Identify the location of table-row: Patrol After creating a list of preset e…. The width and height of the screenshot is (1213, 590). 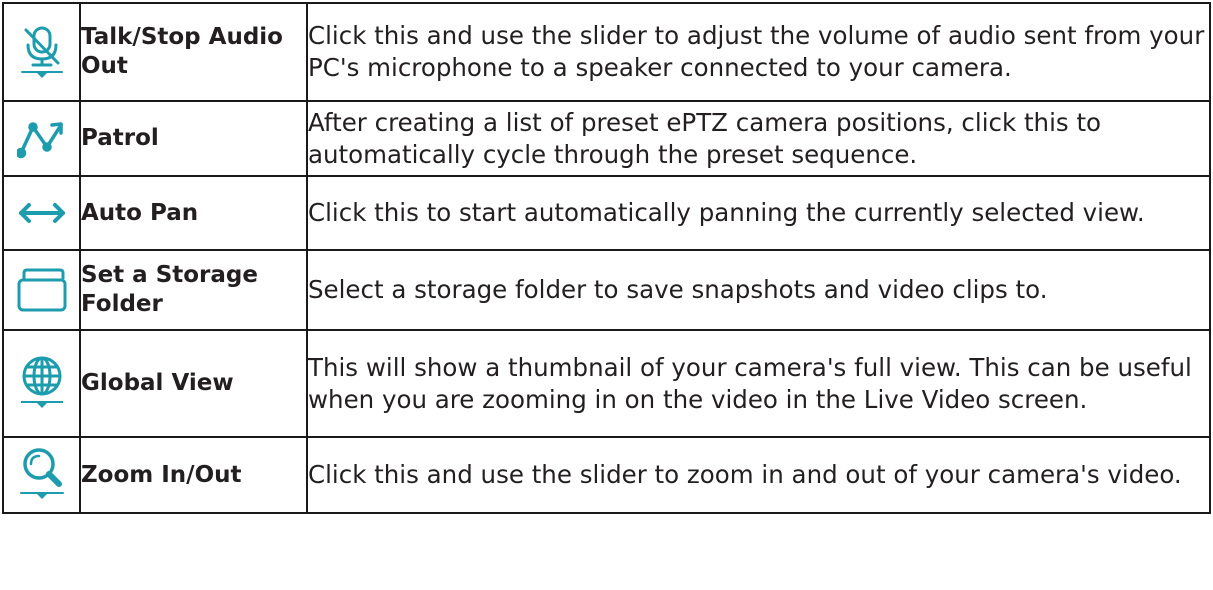
(606, 138).